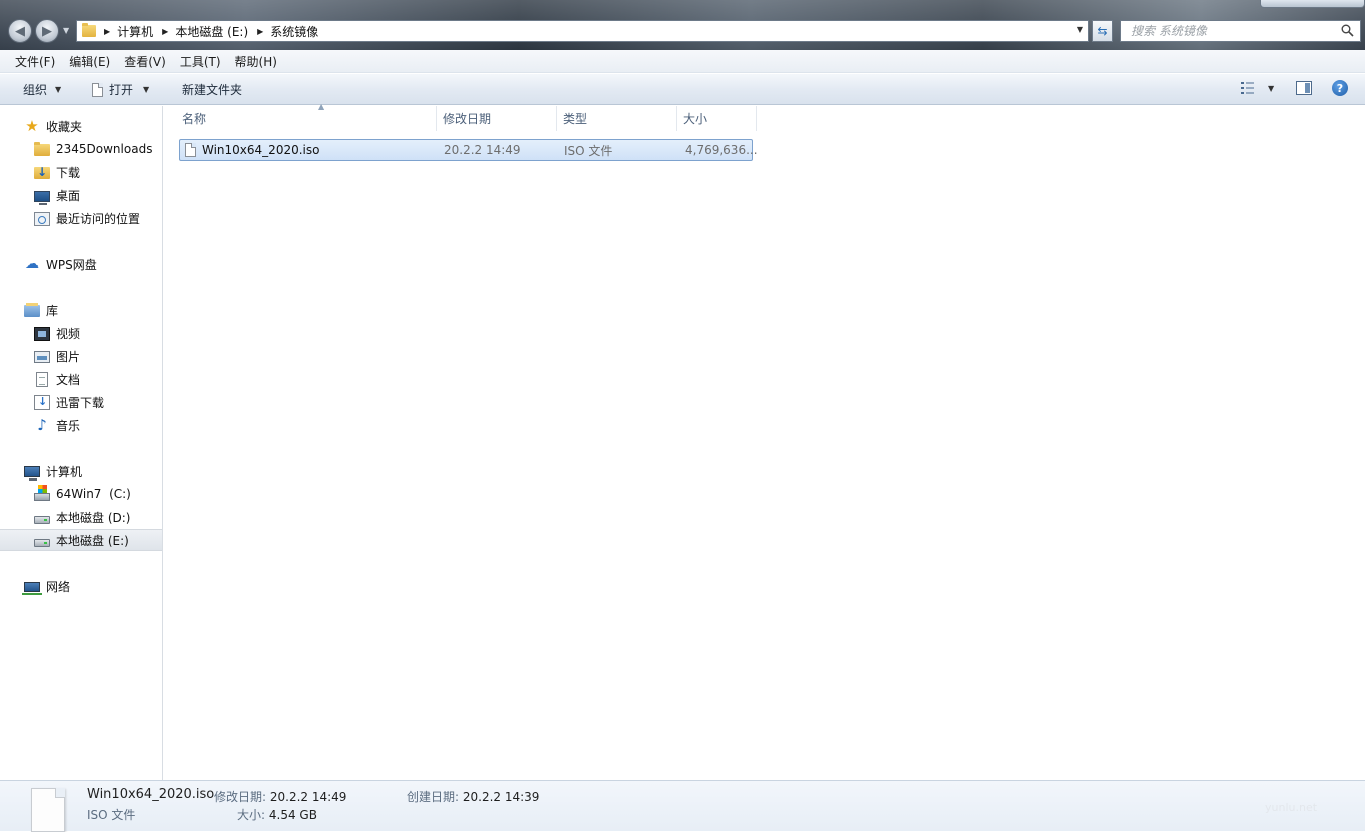  I want to click on file-type-cell: ISO 文件, so click(588, 150).